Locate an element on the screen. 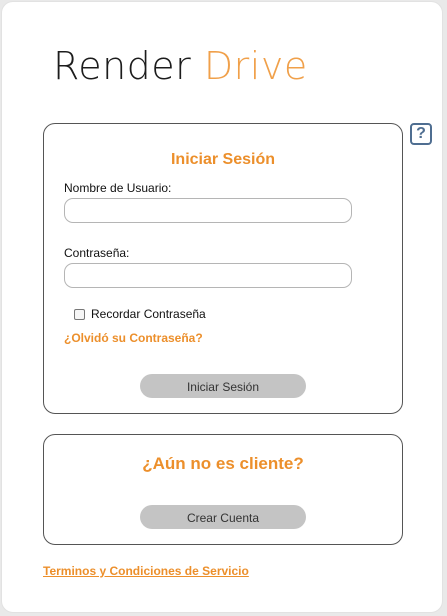  logo-word-drive: Drive is located at coordinates (255, 66).